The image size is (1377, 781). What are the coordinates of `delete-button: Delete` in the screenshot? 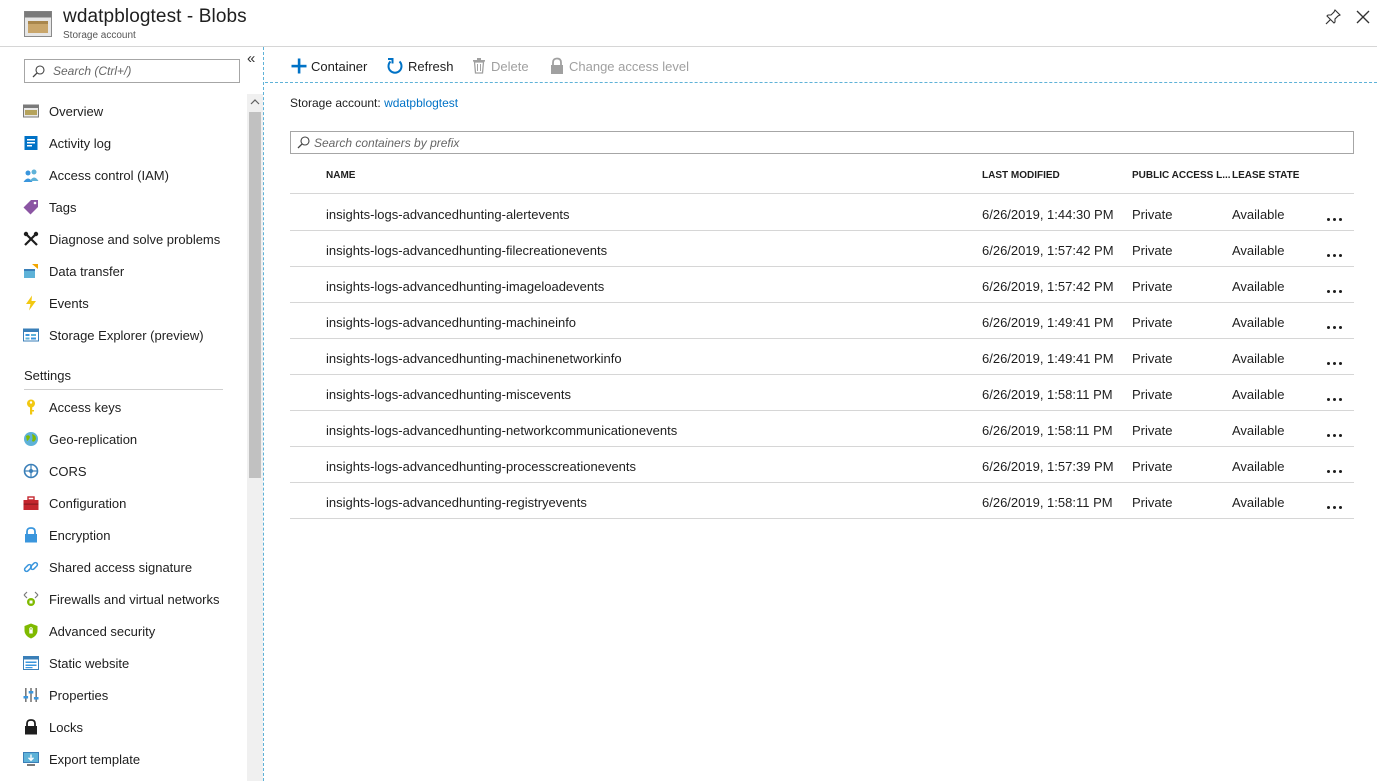 It's located at (505, 66).